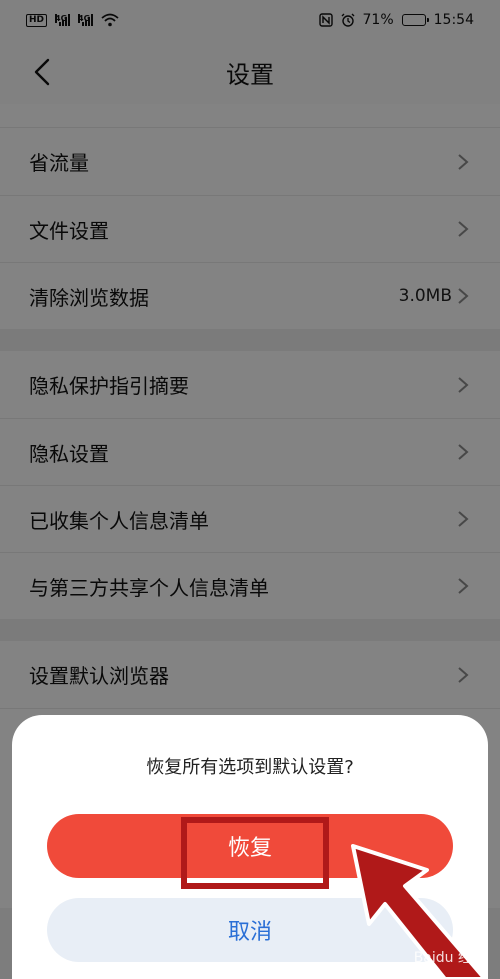 This screenshot has width=500, height=979. What do you see at coordinates (255, 853) in the screenshot?
I see `annotation-highlight-box` at bounding box center [255, 853].